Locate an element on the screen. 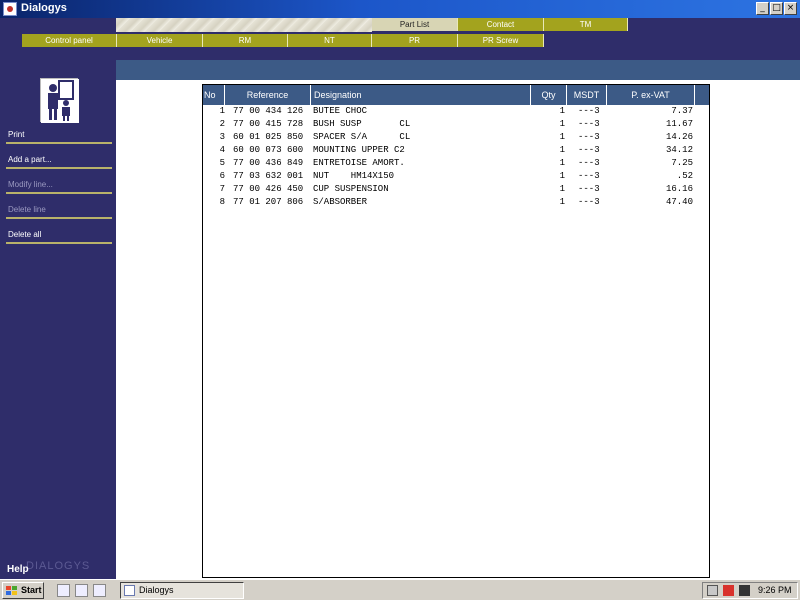 The height and width of the screenshot is (600, 800). system-tray: 9:26 PM is located at coordinates (750, 590).